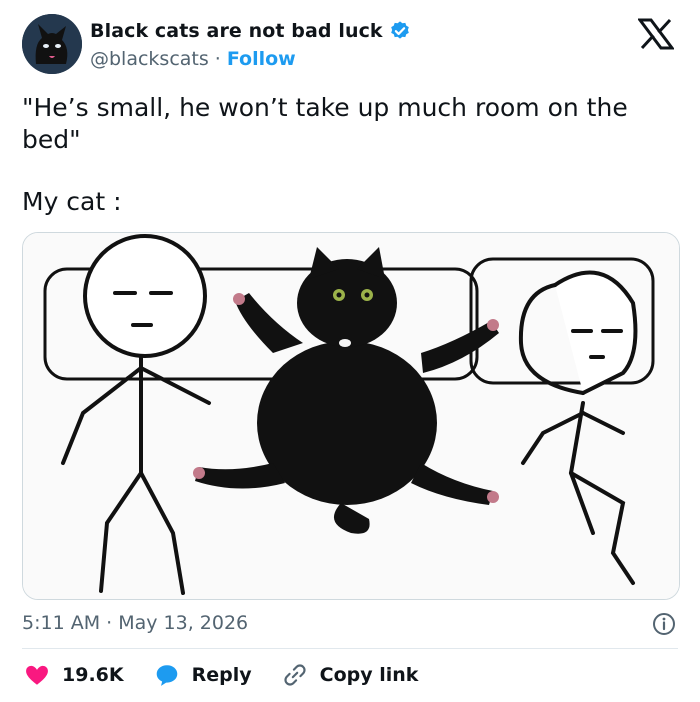 Image resolution: width=700 pixels, height=702 pixels. Describe the element at coordinates (166, 675) in the screenshot. I see `reply-bubble-icon` at that location.